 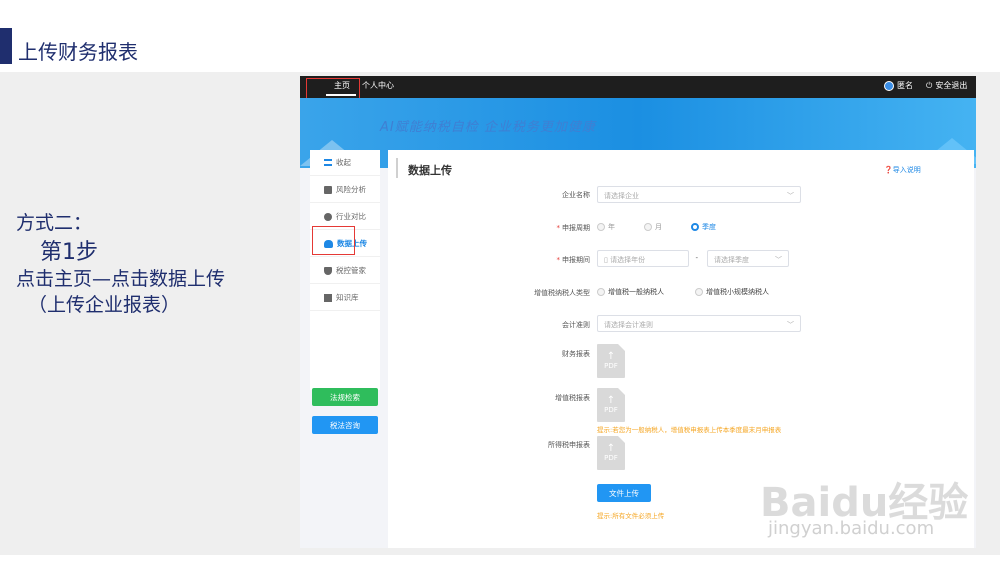 What do you see at coordinates (658, 227) in the screenshot?
I see `radio-label: 月` at bounding box center [658, 227].